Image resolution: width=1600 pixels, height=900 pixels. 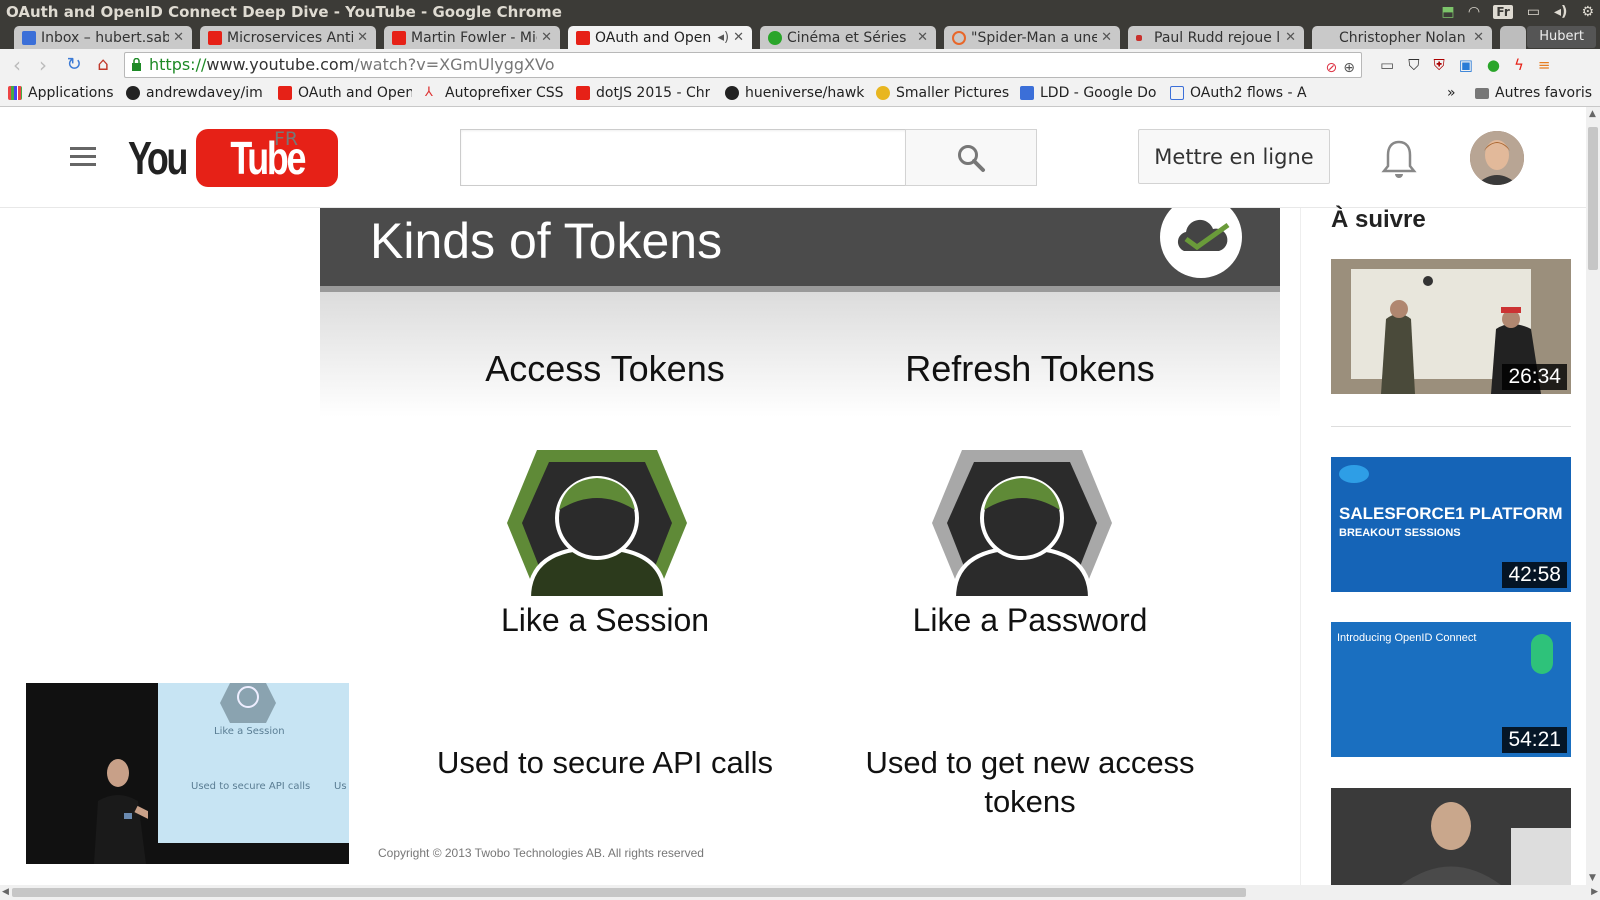 What do you see at coordinates (629, 892) in the screenshot?
I see `horizontal-scroll-thumb` at bounding box center [629, 892].